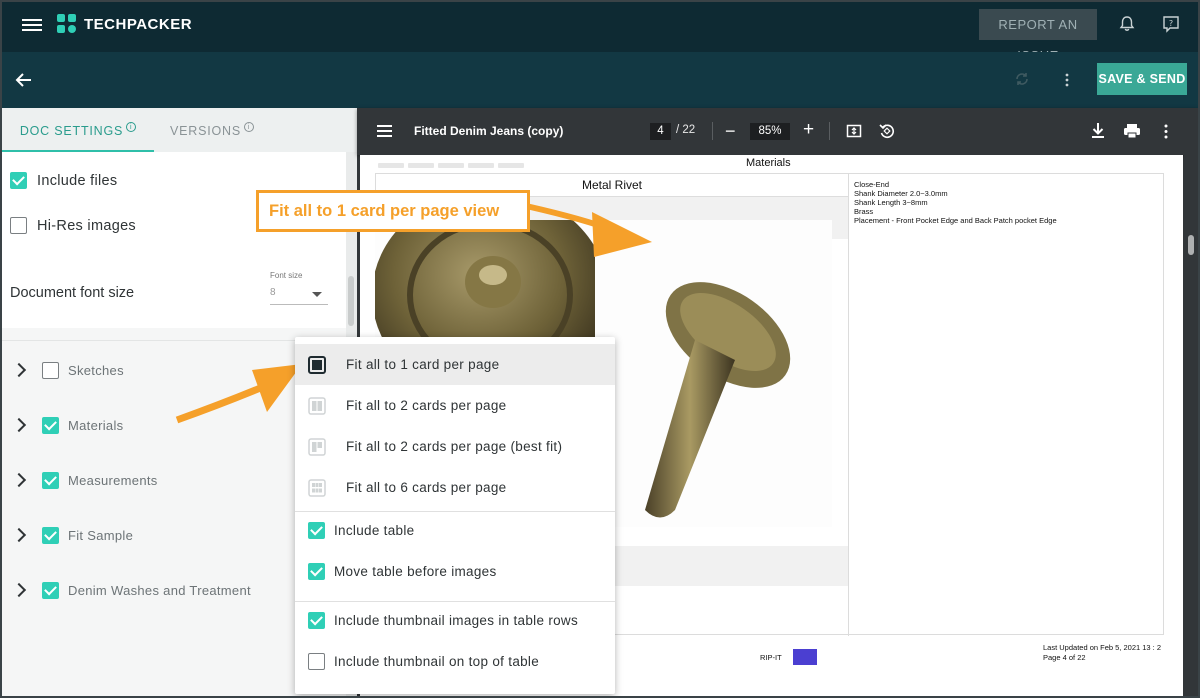 This screenshot has height=698, width=1200. Describe the element at coordinates (489, 131) in the screenshot. I see `document-title: Fitted Denim Jeans (copy)` at that location.